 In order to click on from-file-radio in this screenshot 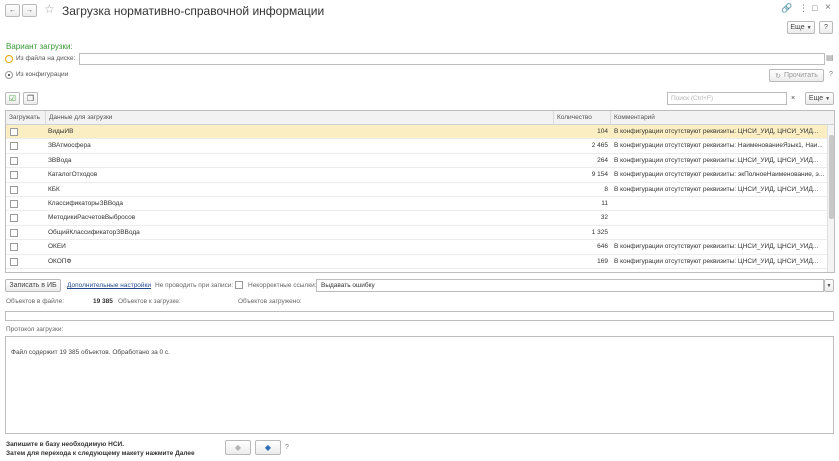, I will do `click(9, 59)`.